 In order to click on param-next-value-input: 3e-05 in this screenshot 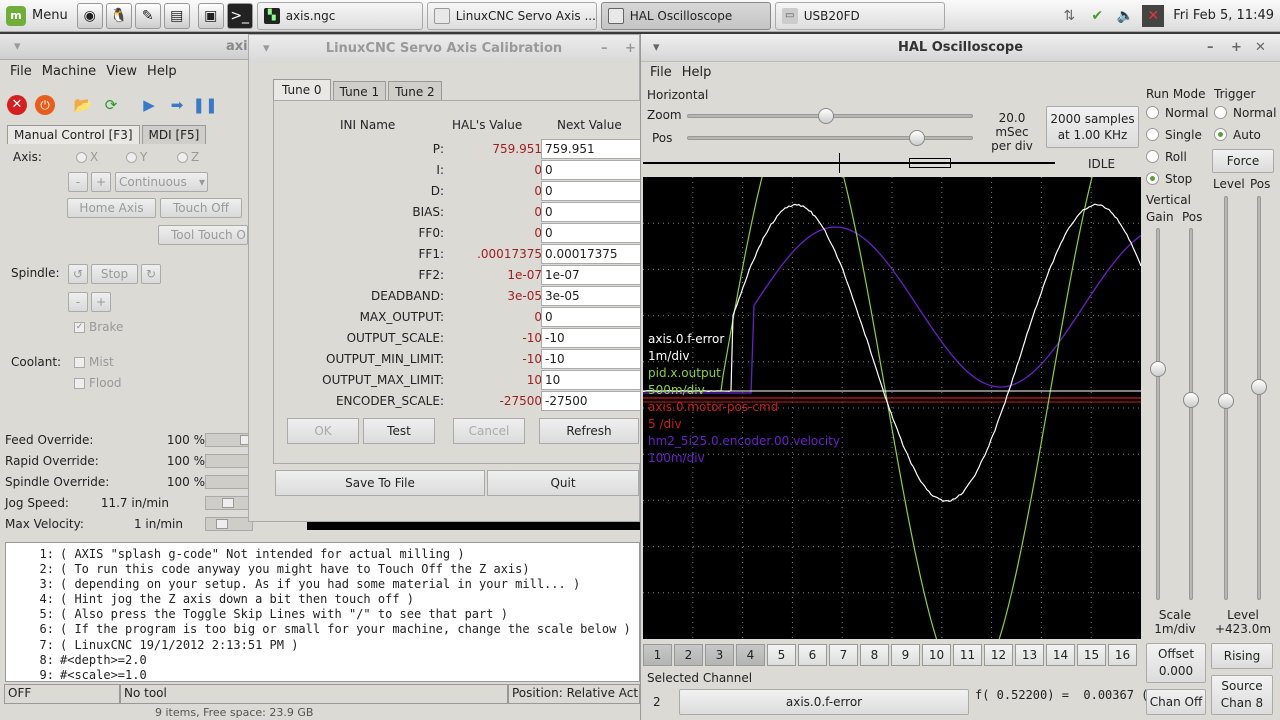, I will do `click(592, 296)`.